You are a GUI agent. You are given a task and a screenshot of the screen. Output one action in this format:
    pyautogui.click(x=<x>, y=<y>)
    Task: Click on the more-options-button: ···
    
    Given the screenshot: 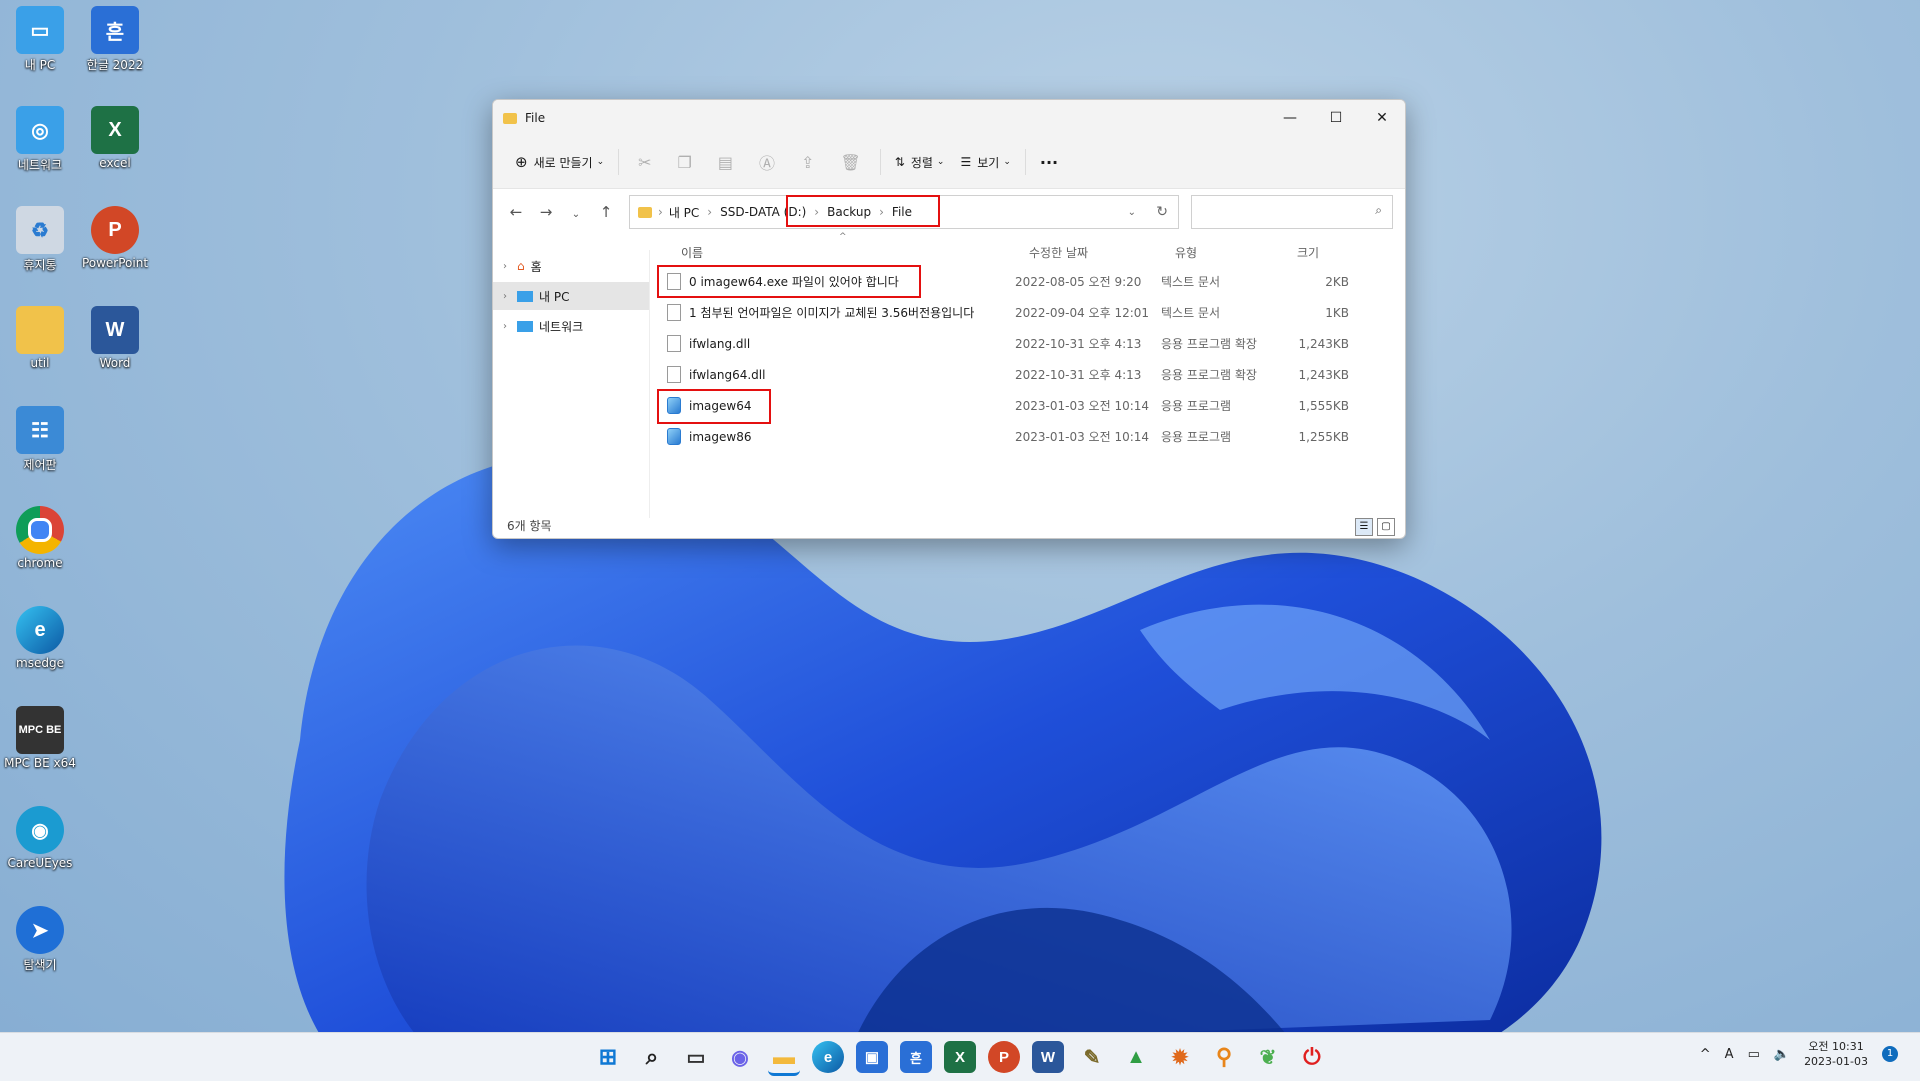 What is the action you would take?
    pyautogui.click(x=1049, y=162)
    